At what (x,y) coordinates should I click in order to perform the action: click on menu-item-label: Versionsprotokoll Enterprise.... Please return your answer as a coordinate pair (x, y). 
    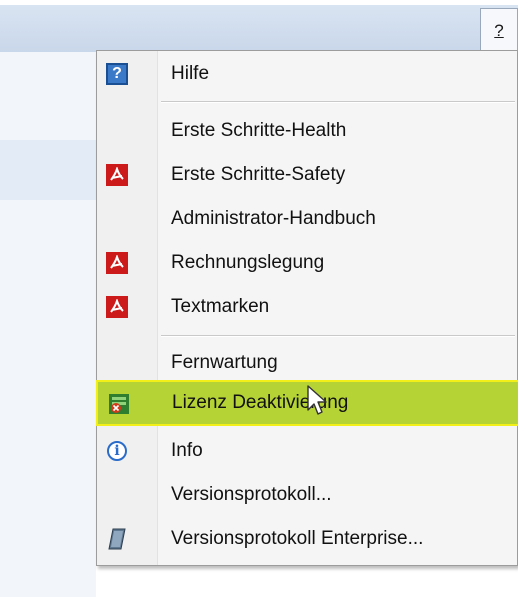
    Looking at the image, I should click on (297, 538).